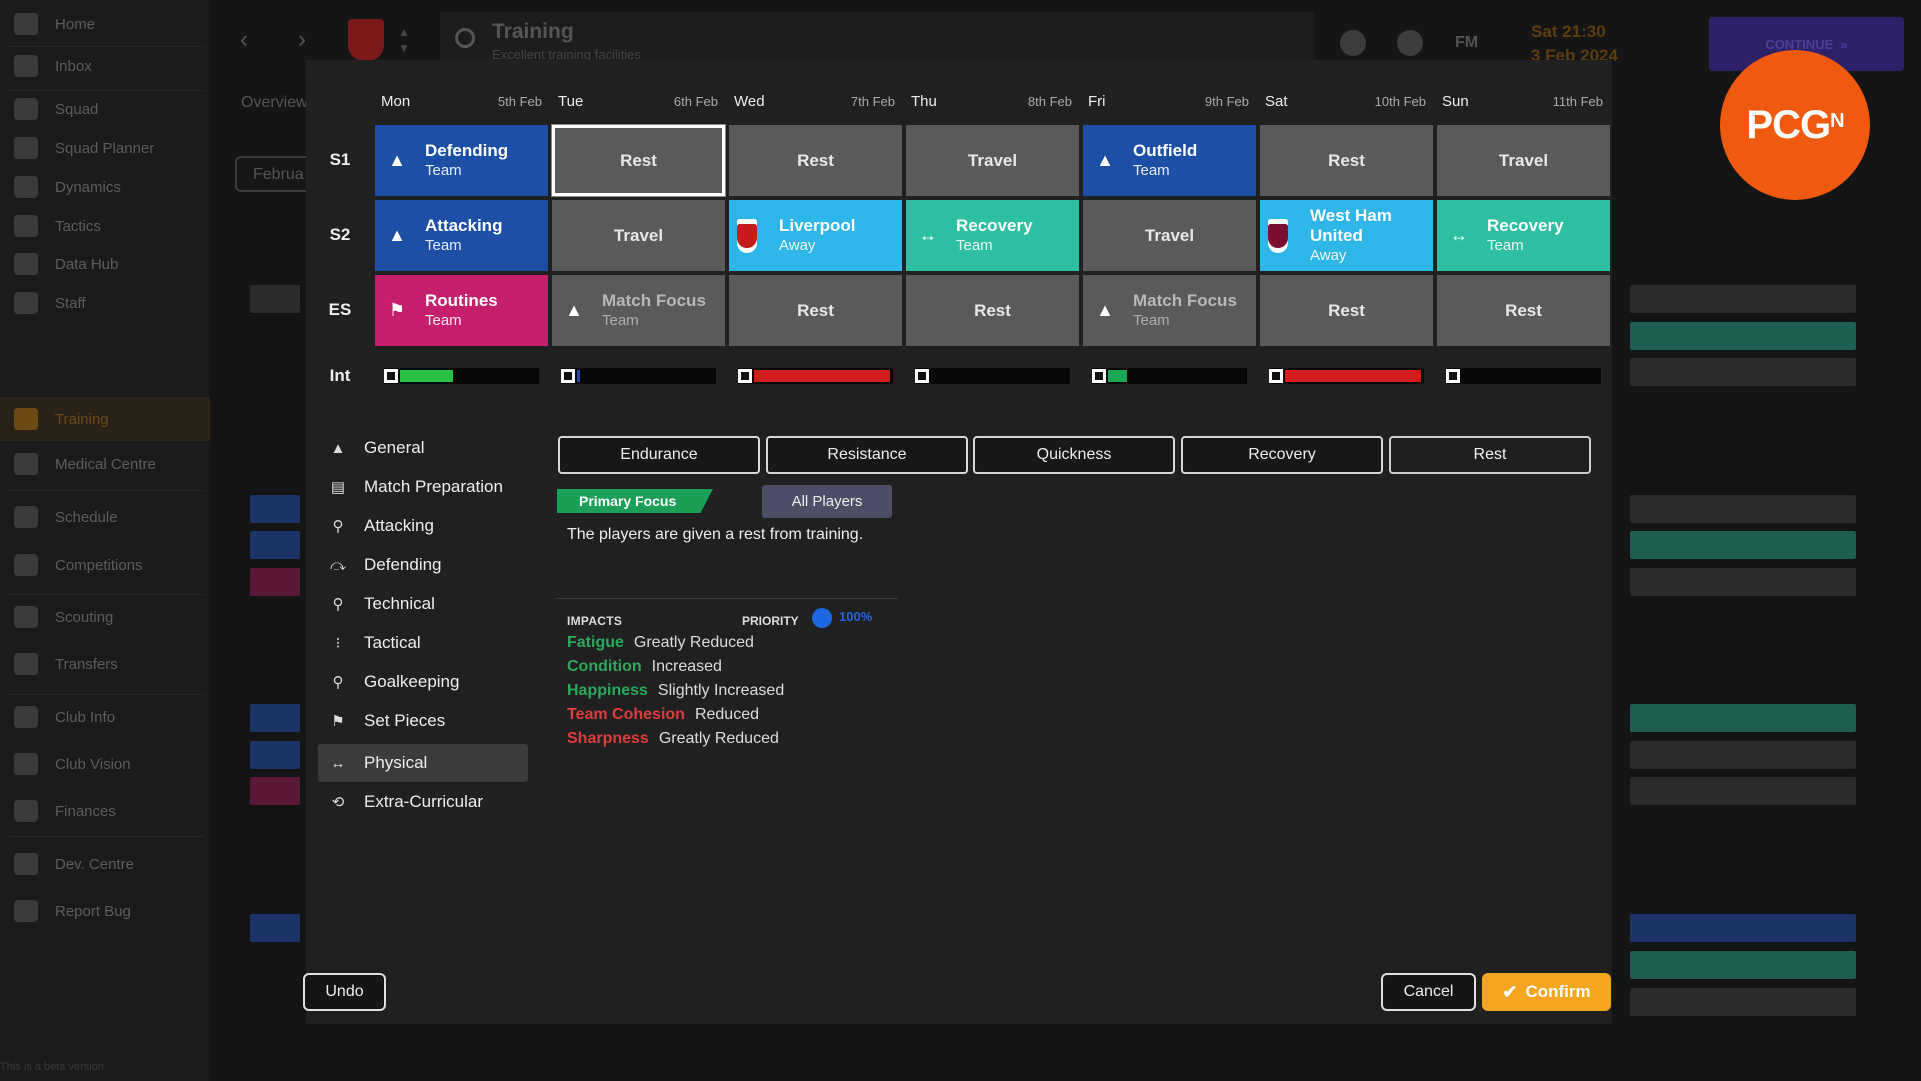 The image size is (1921, 1081). I want to click on category-attacking: ⚲ Attacking, so click(423, 526).